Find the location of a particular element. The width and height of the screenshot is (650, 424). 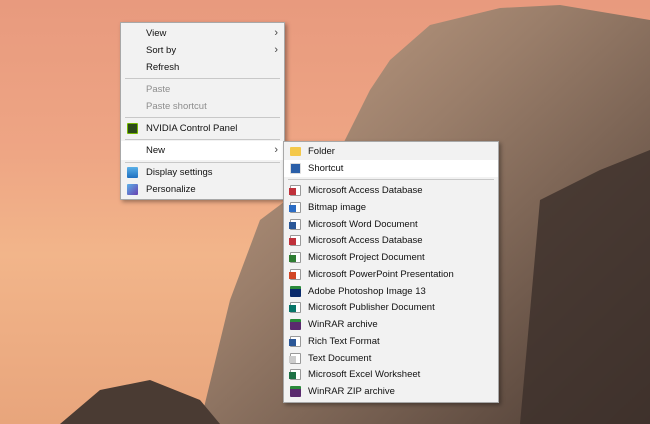

menu-item-personalize: Personalize is located at coordinates (202, 189).